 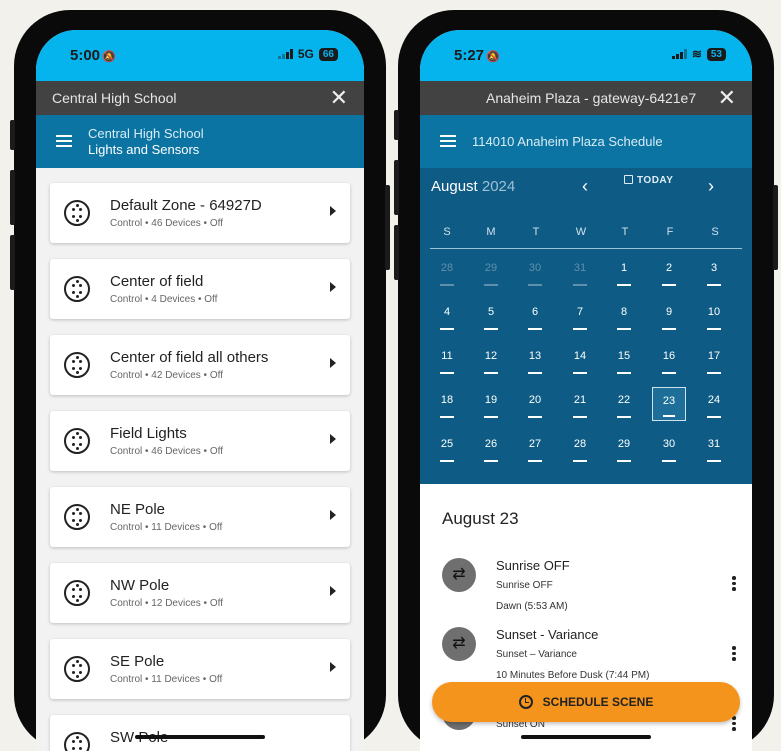 I want to click on calendar-day-number: 24, so click(x=714, y=400).